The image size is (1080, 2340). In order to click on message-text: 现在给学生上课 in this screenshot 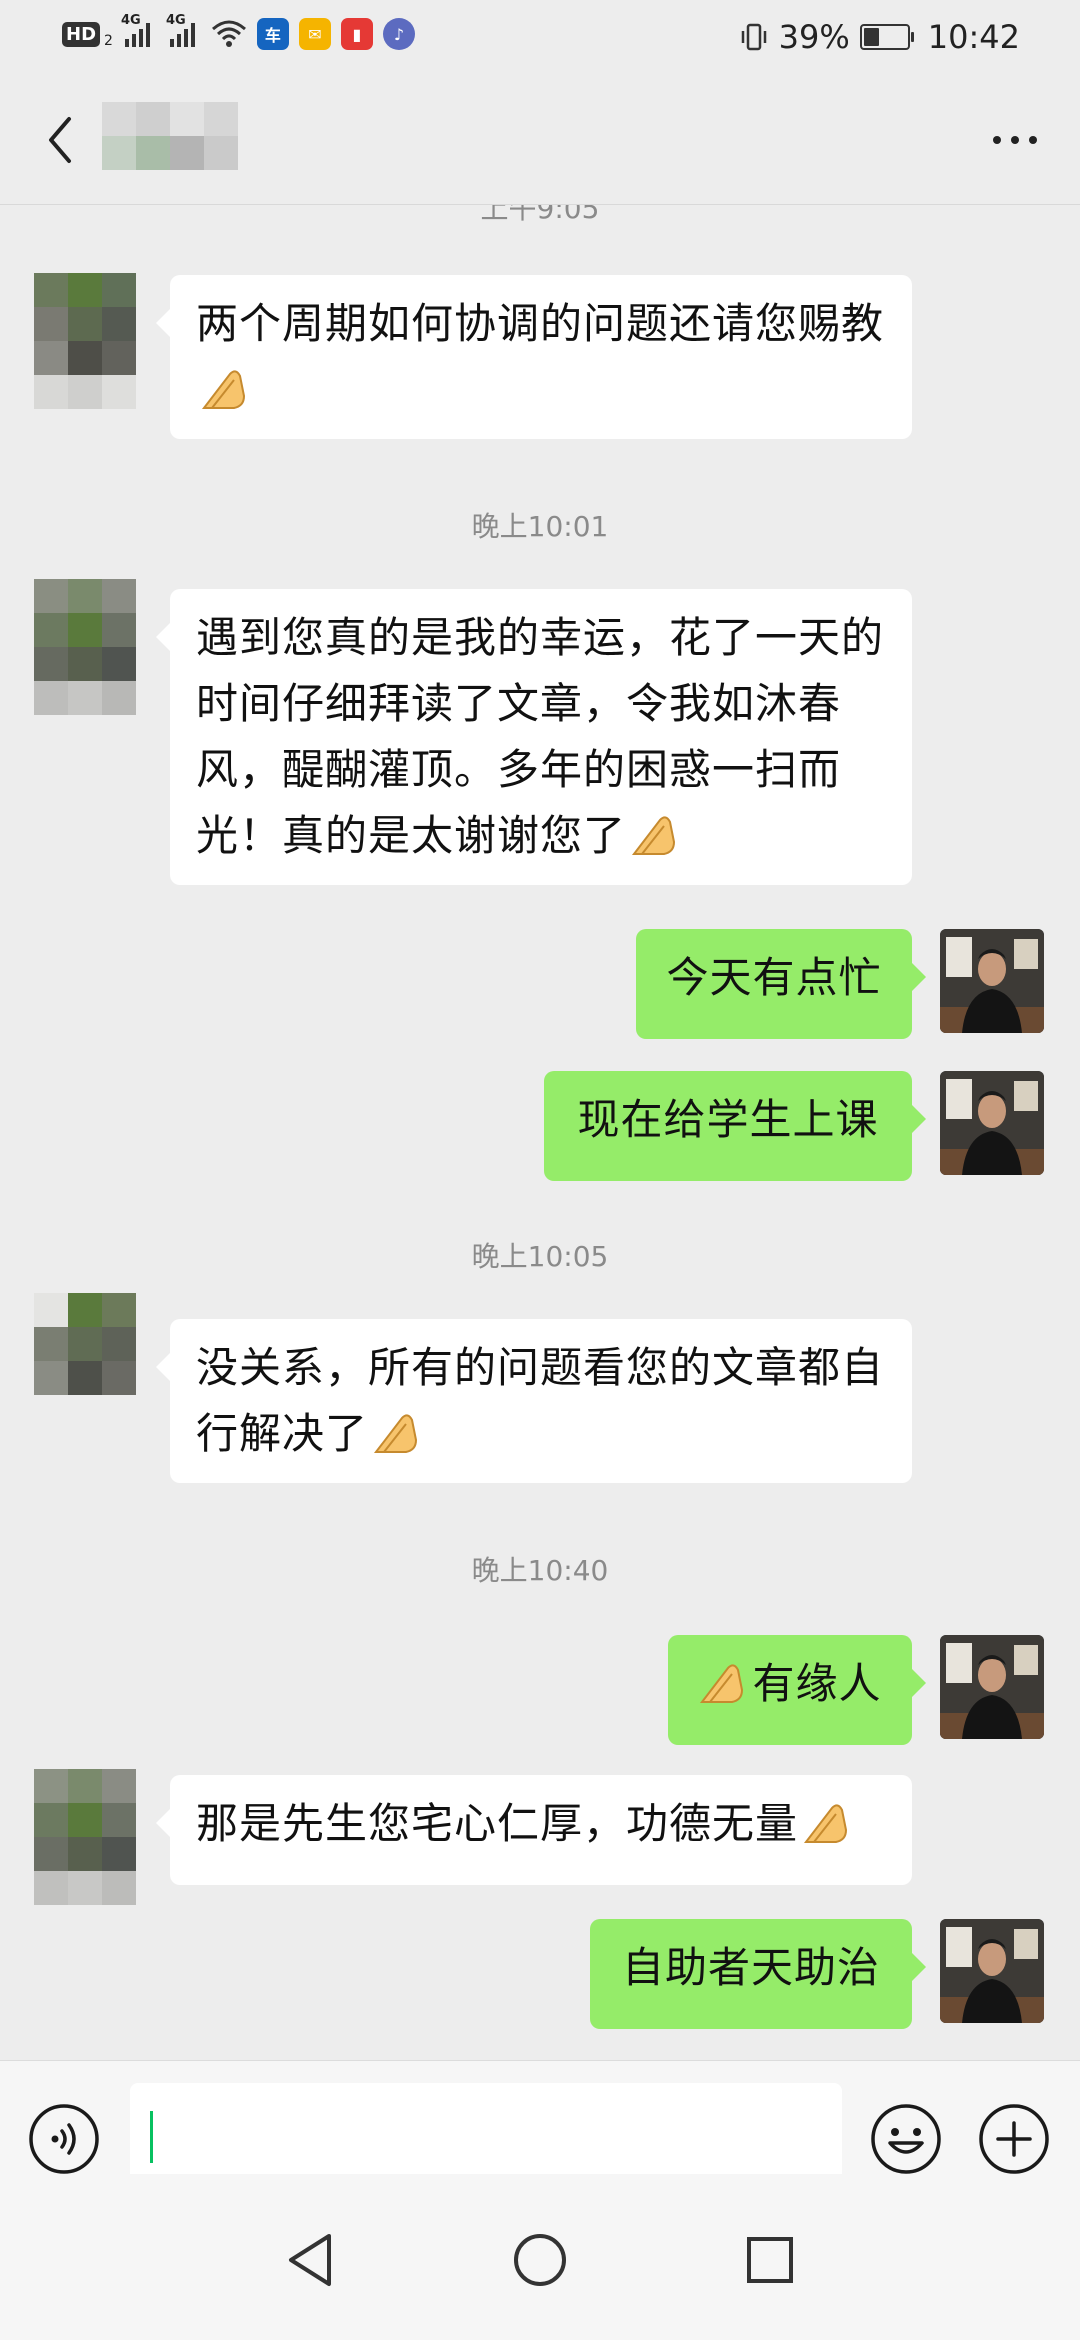, I will do `click(728, 1119)`.